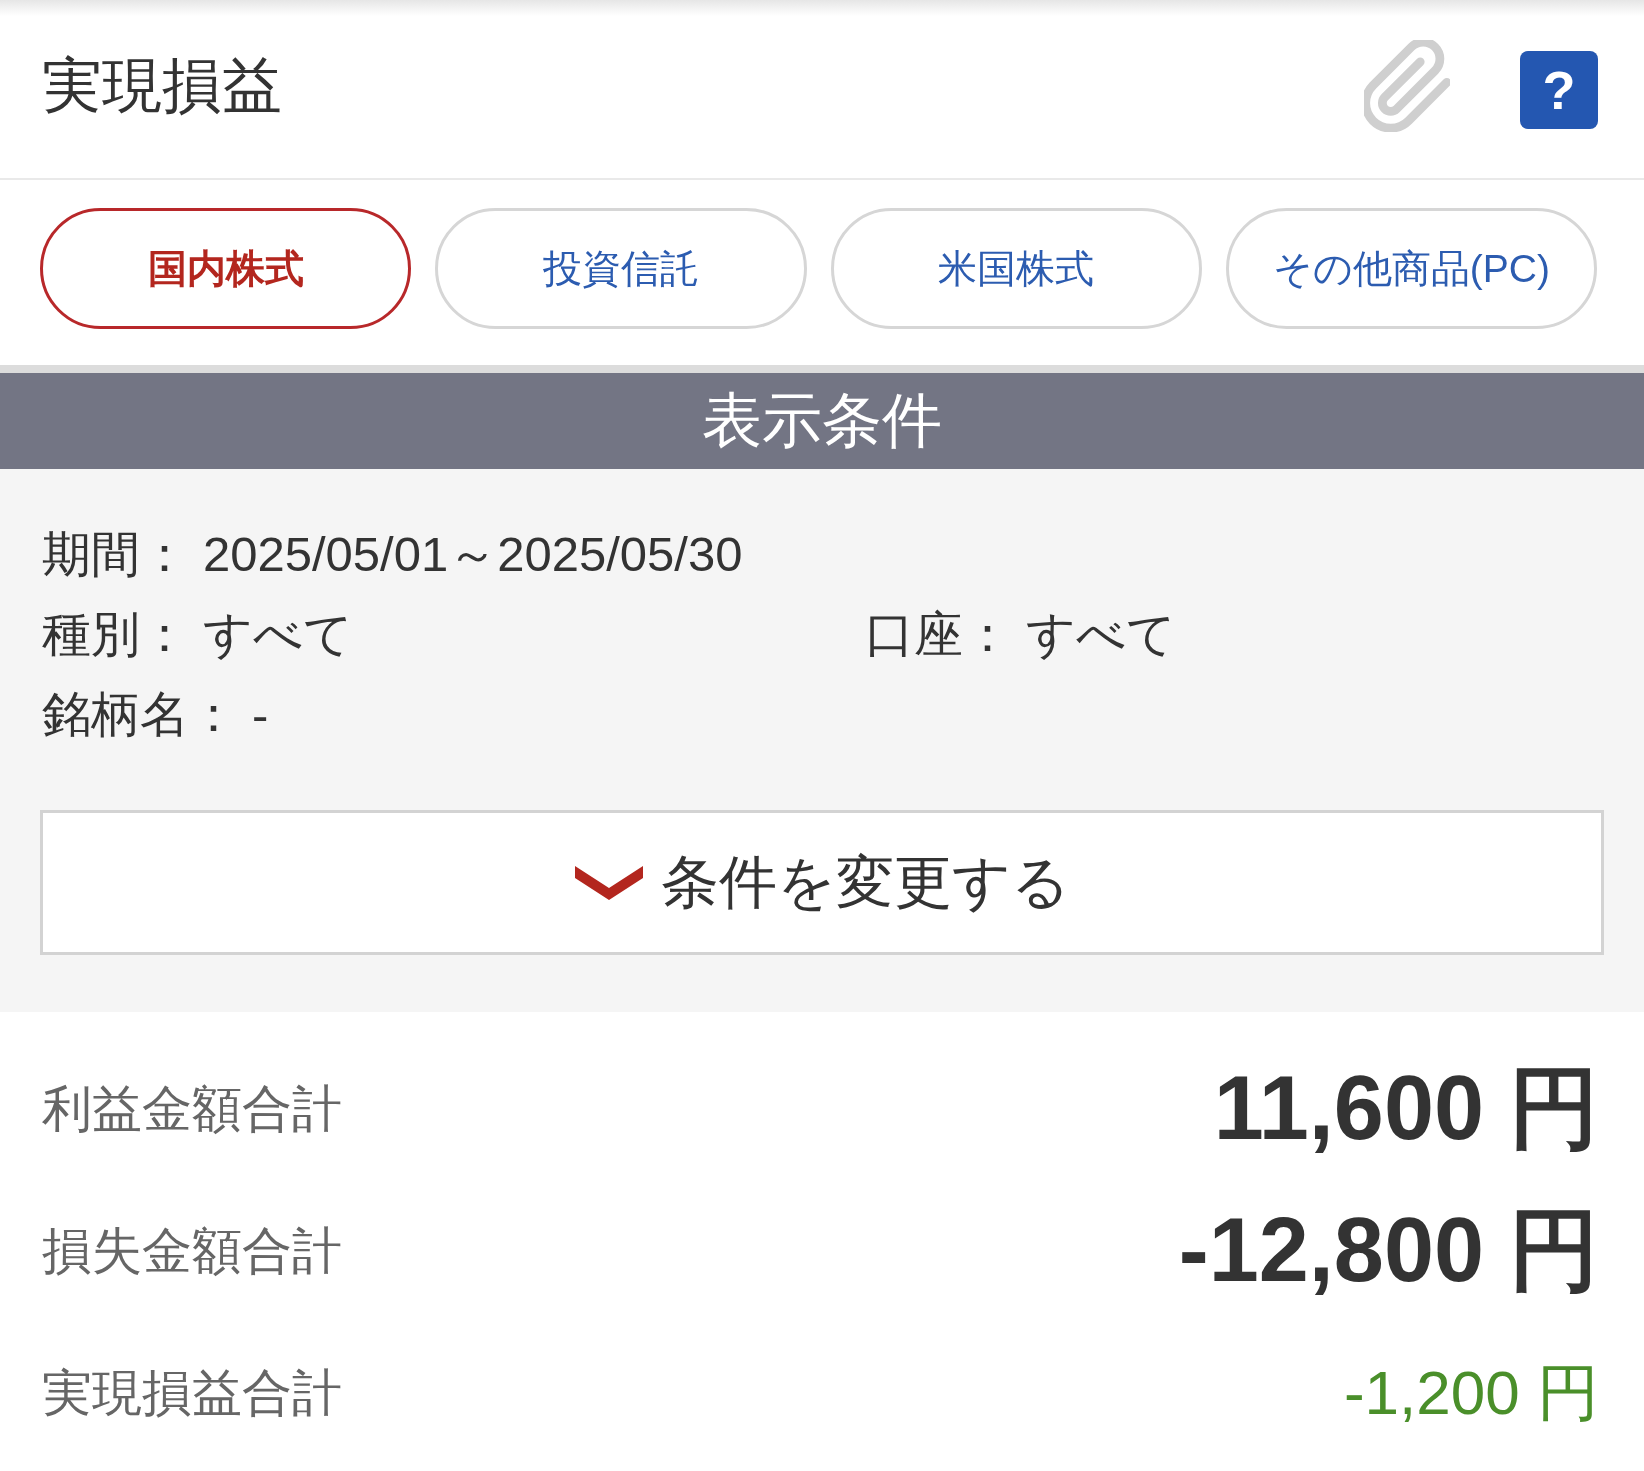 This screenshot has height=1471, width=1644. Describe the element at coordinates (938, 634) in the screenshot. I see `condition-label: 口座：` at that location.